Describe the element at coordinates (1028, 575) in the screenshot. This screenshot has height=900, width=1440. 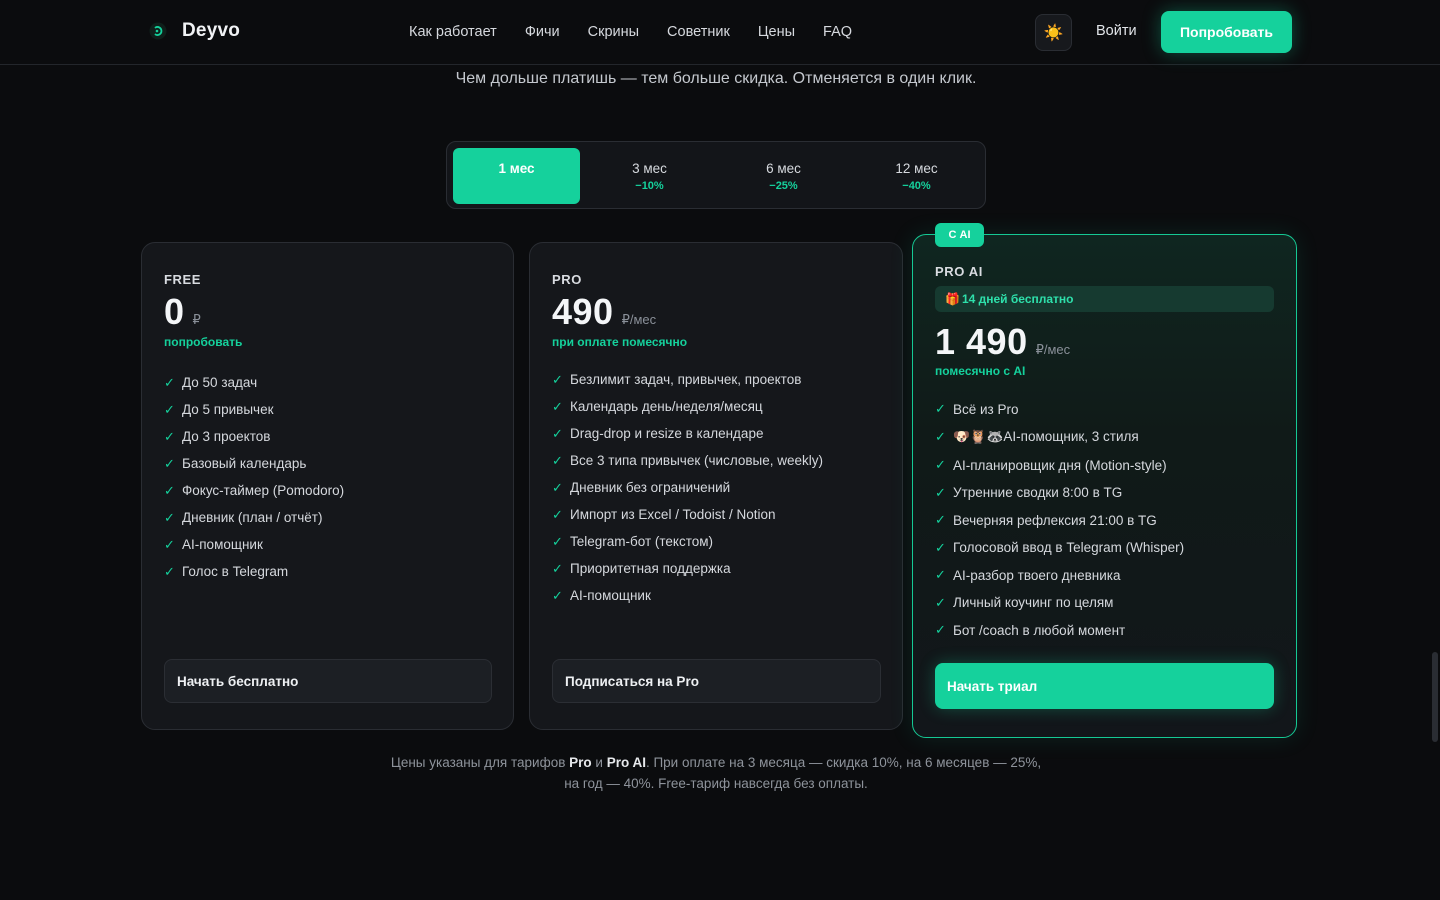
I see `feature-item: ✓ AI-разбор твоего дневника` at that location.